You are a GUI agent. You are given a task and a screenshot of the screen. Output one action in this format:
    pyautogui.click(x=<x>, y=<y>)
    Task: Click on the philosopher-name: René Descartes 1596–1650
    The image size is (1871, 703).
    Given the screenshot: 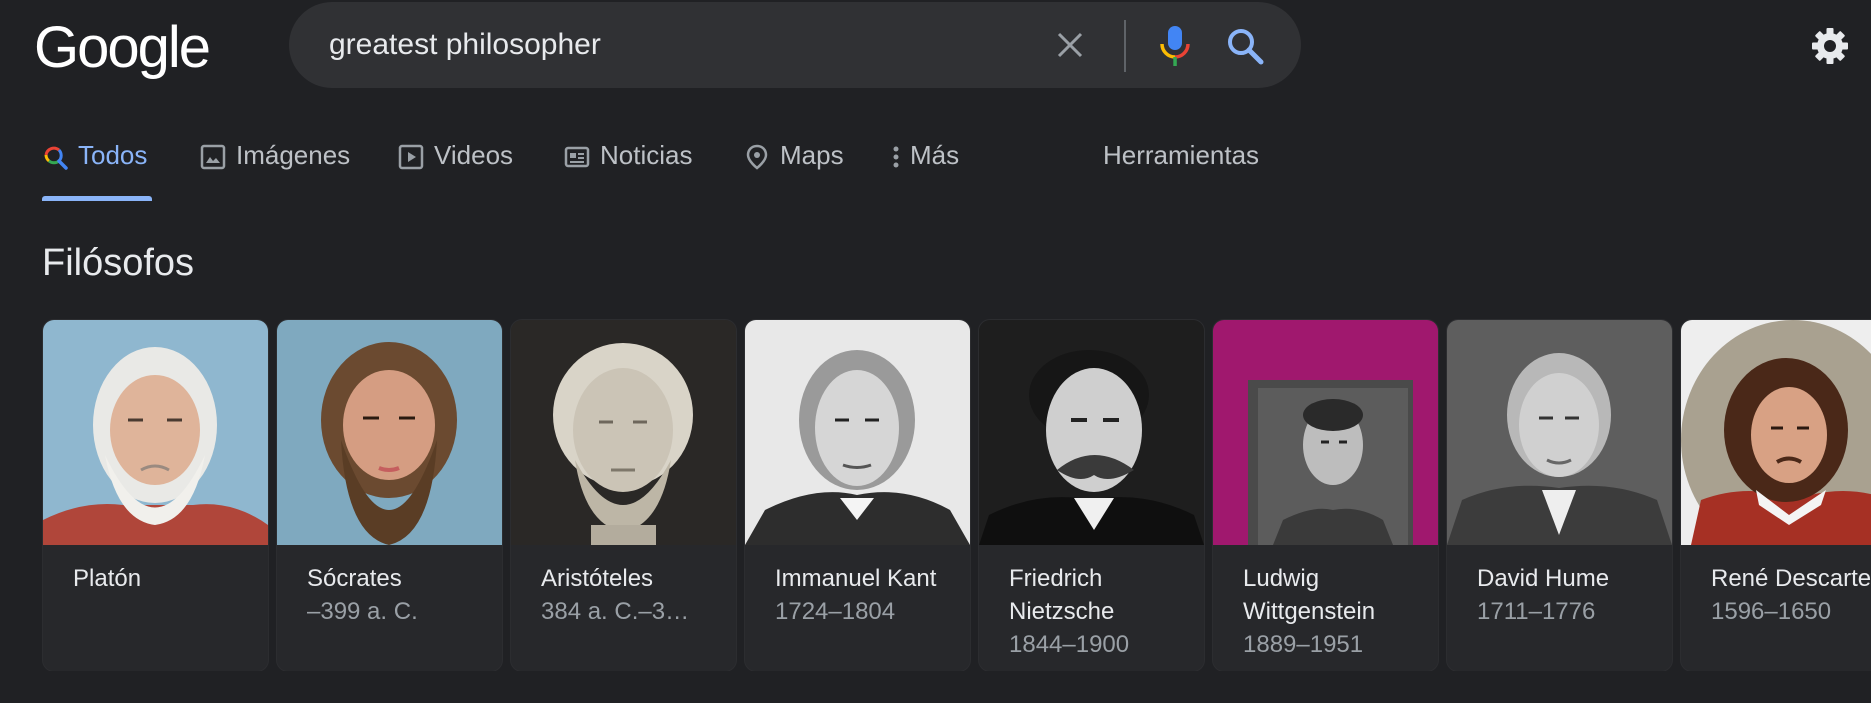 What is the action you would take?
    pyautogui.click(x=1791, y=595)
    